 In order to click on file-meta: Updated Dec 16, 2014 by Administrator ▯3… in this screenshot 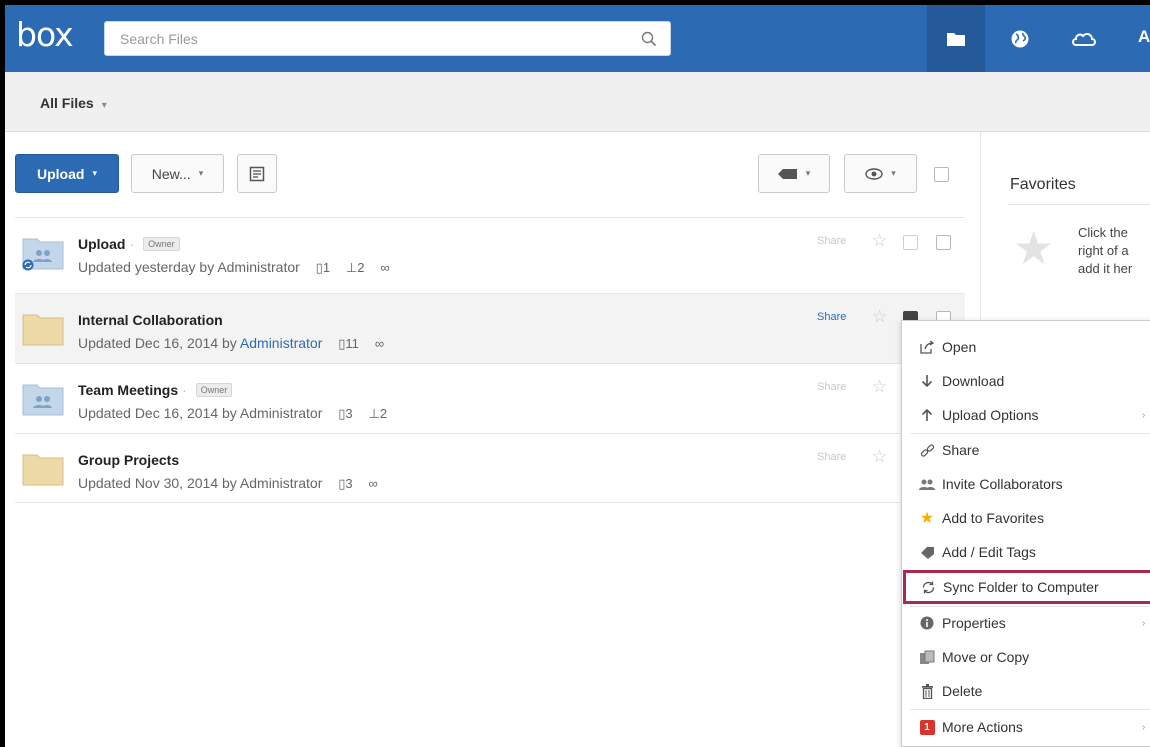, I will do `click(233, 413)`.